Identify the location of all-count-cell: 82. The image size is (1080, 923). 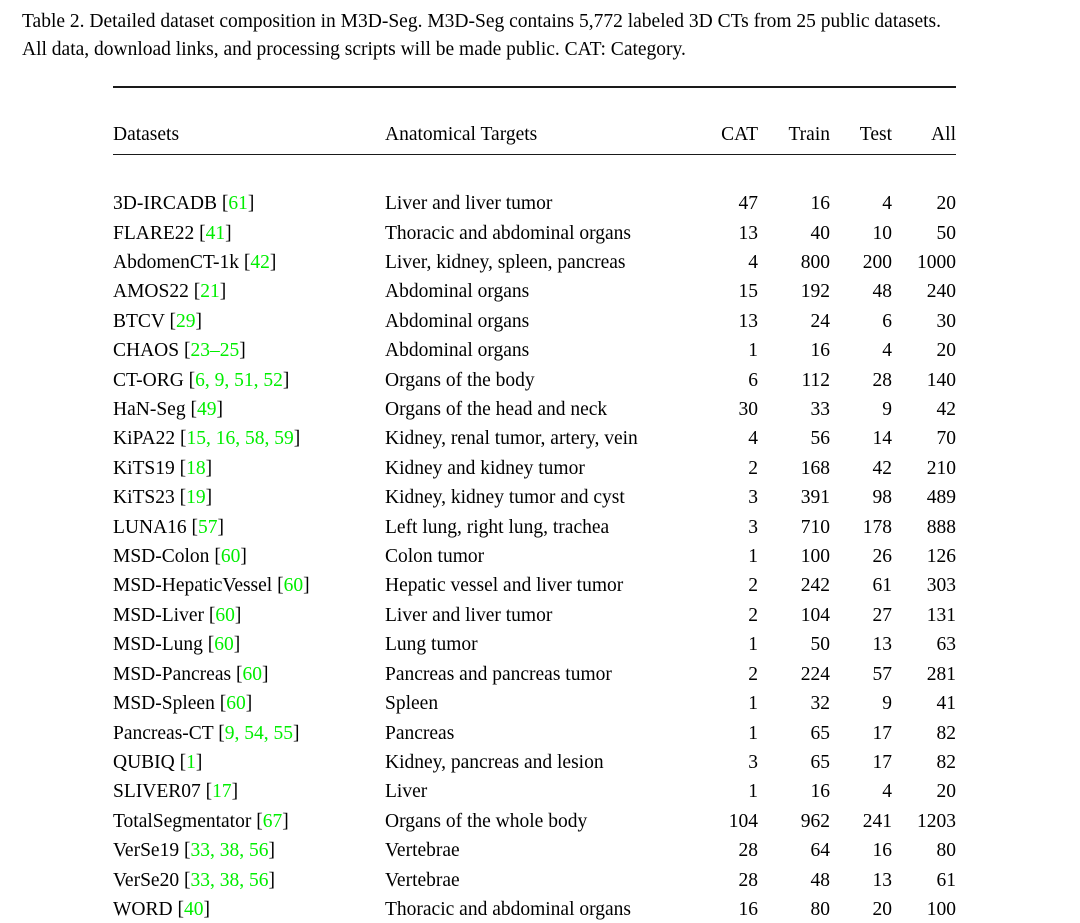
(946, 762).